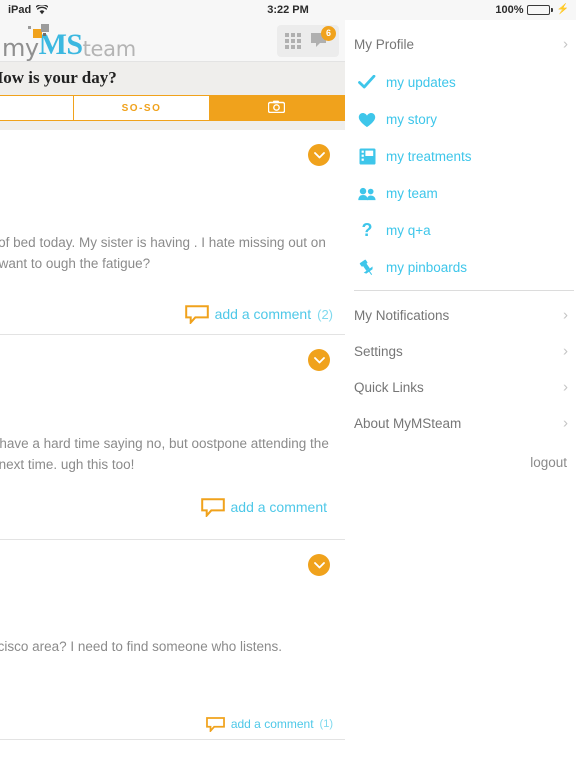 The image size is (576, 768). What do you see at coordinates (384, 44) in the screenshot?
I see `sidebar-item-label: My Profile` at bounding box center [384, 44].